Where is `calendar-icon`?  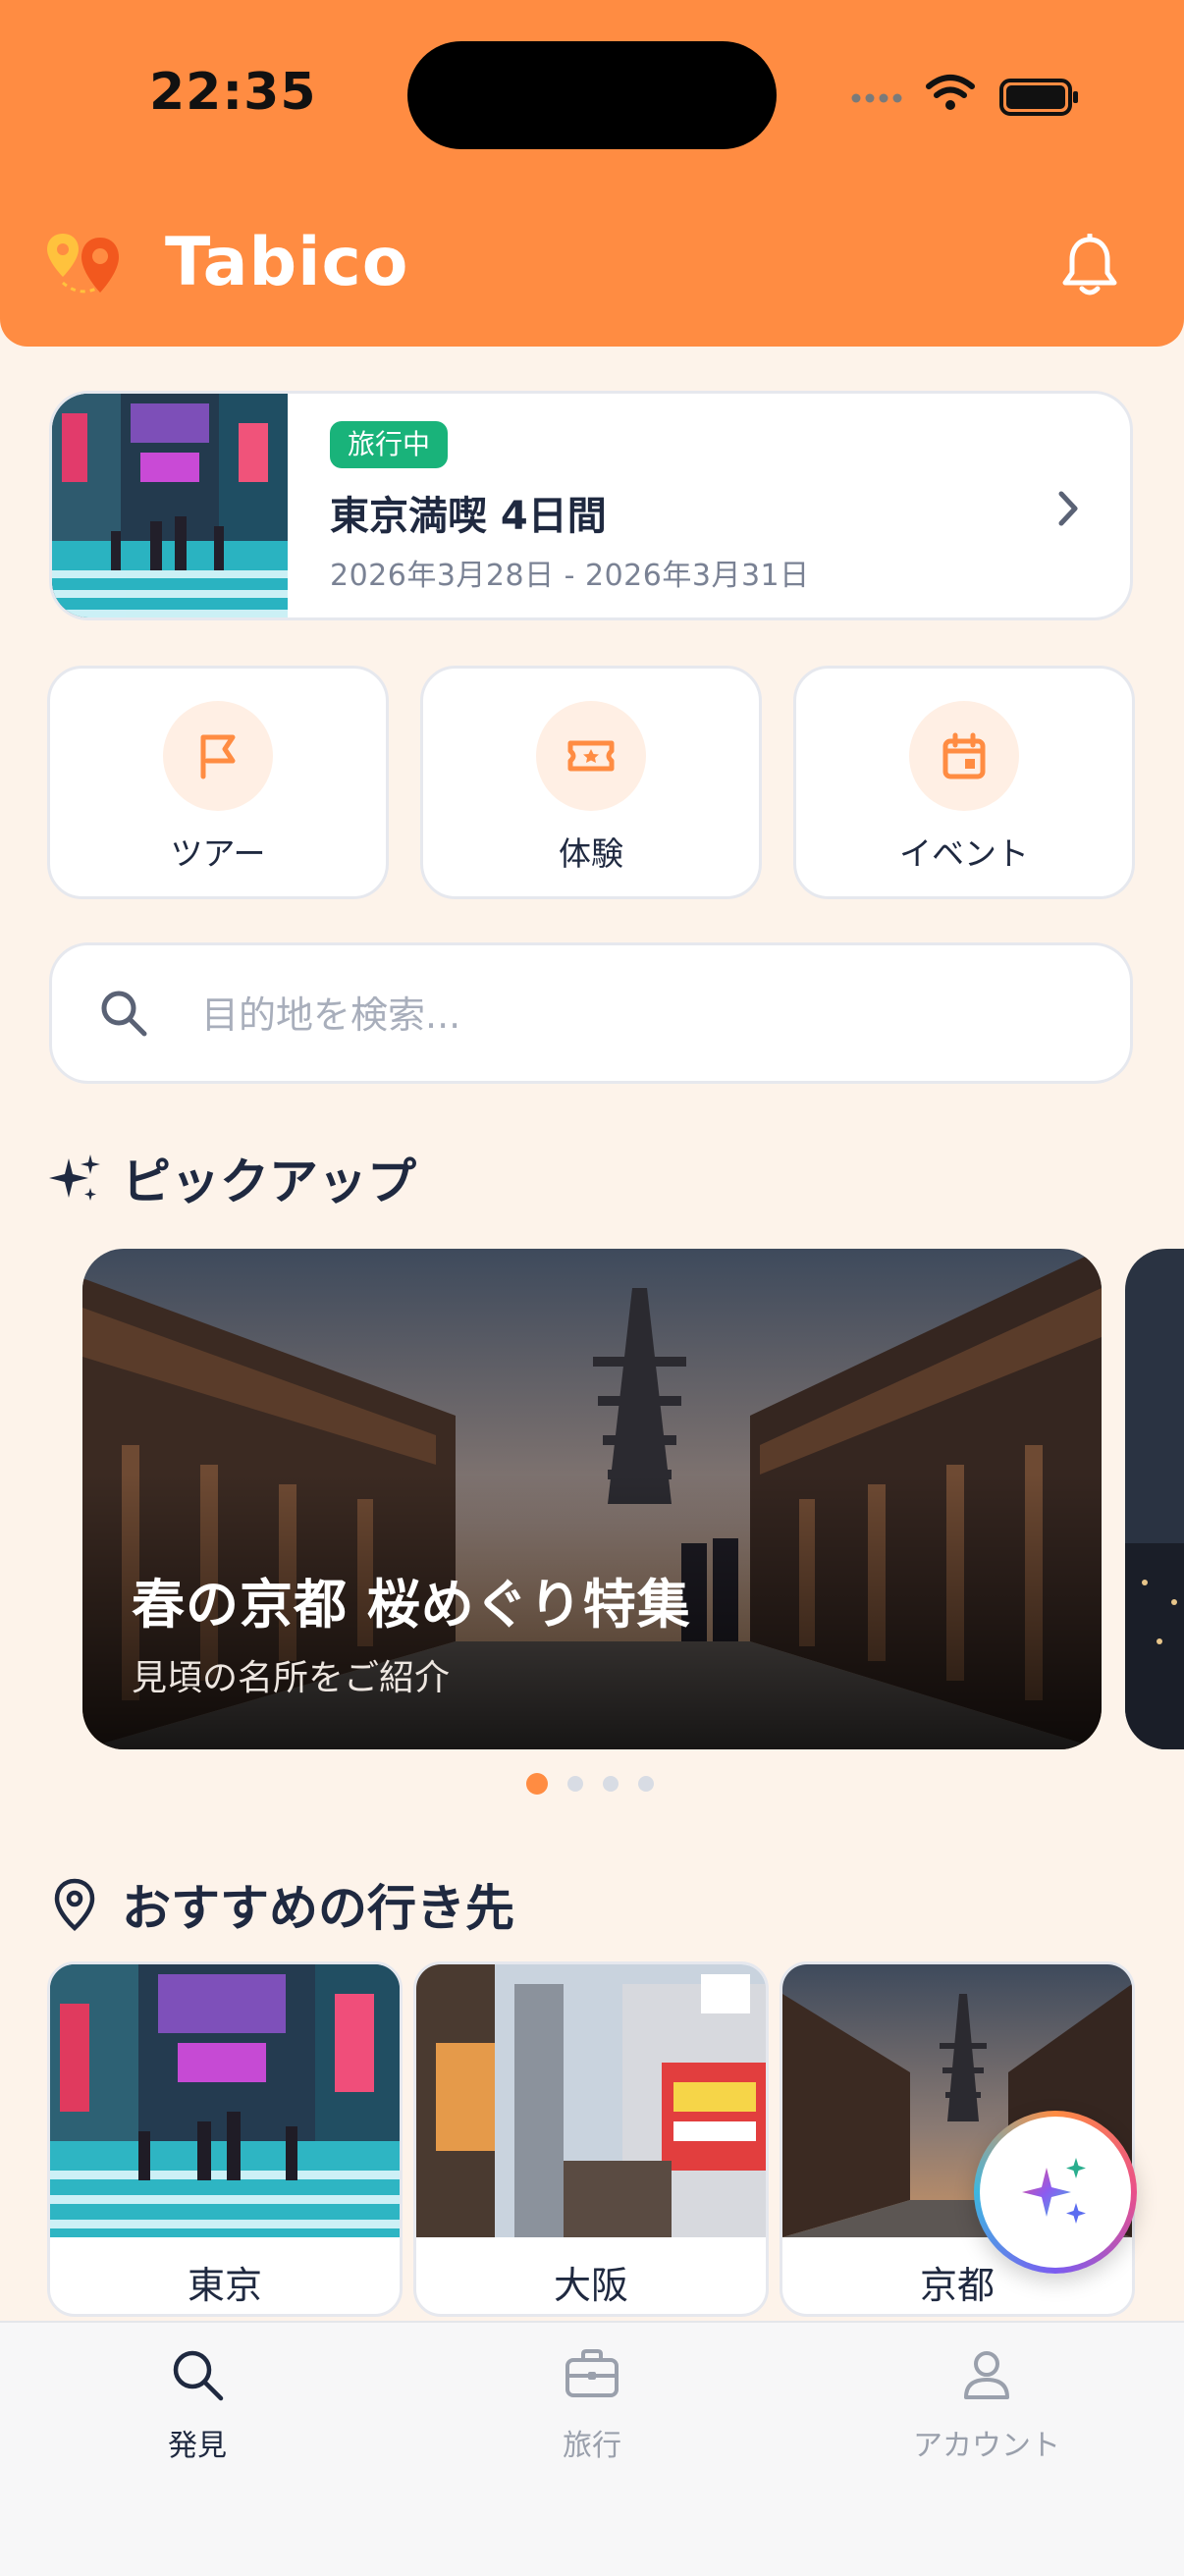
calendar-icon is located at coordinates (964, 755).